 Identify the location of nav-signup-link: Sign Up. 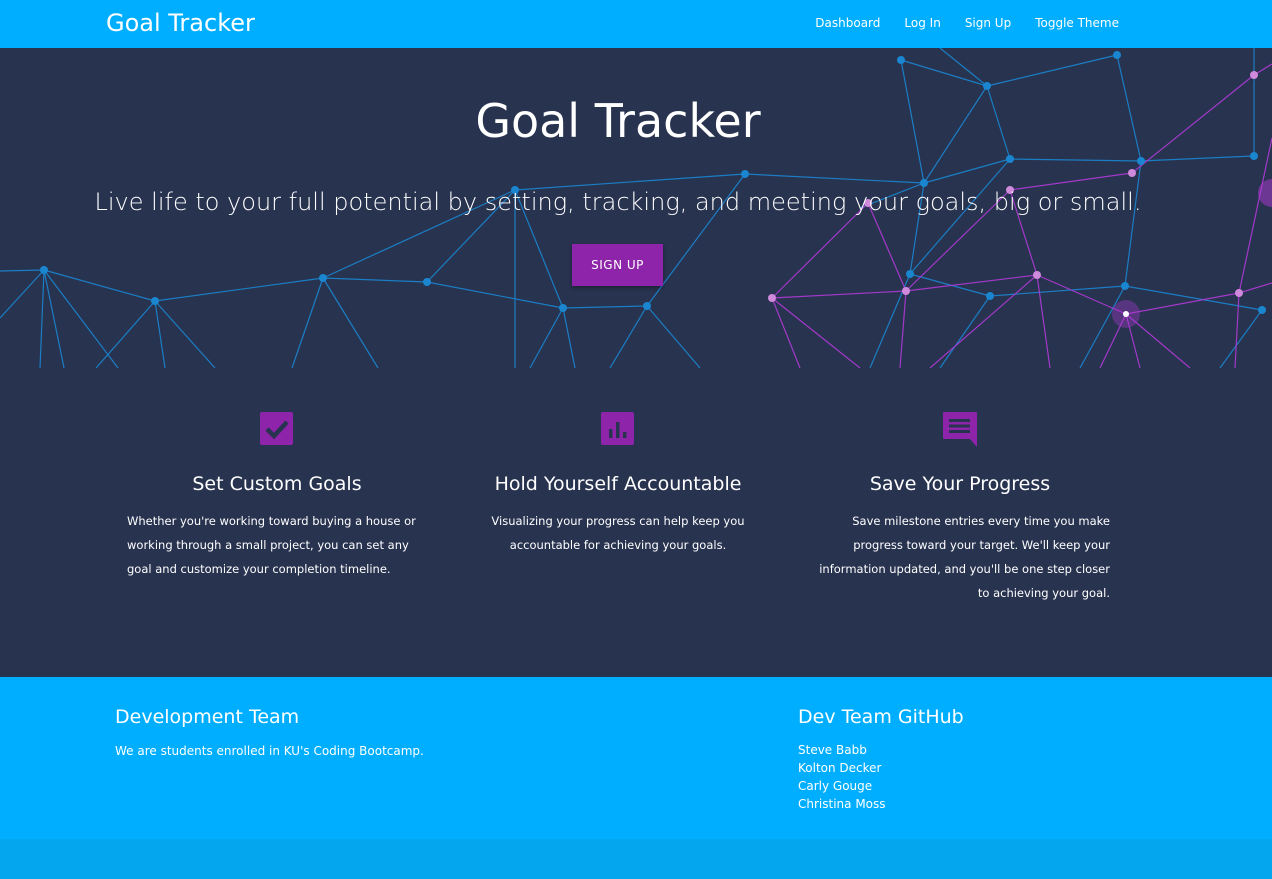
(988, 23).